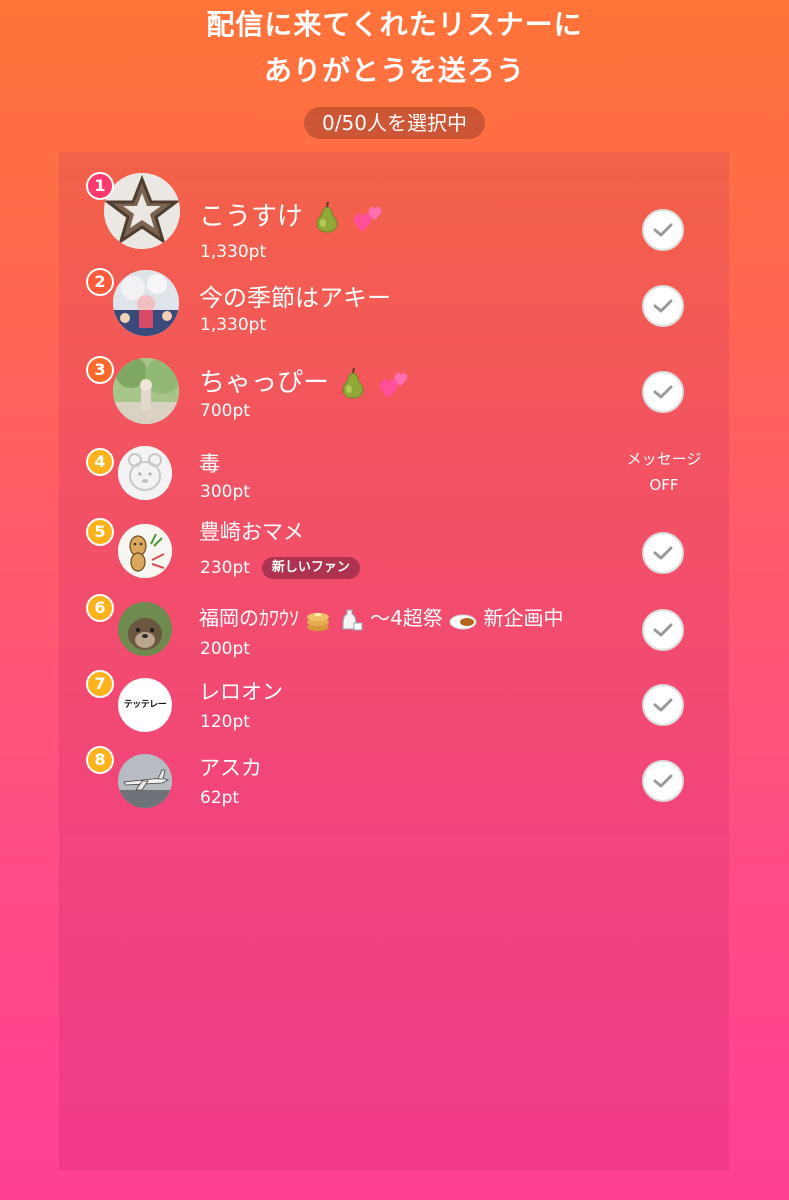 Image resolution: width=789 pixels, height=1200 pixels. I want to click on crowd-avatar-image, so click(146, 303).